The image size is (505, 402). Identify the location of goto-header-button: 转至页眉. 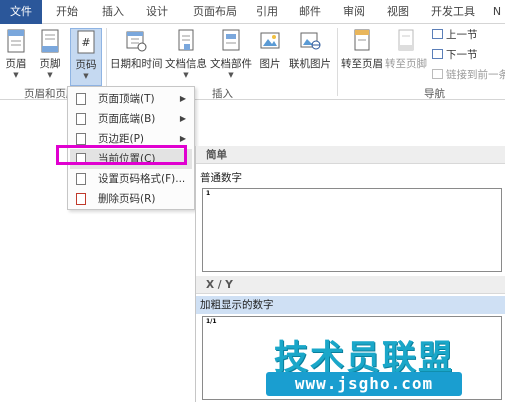
(362, 49).